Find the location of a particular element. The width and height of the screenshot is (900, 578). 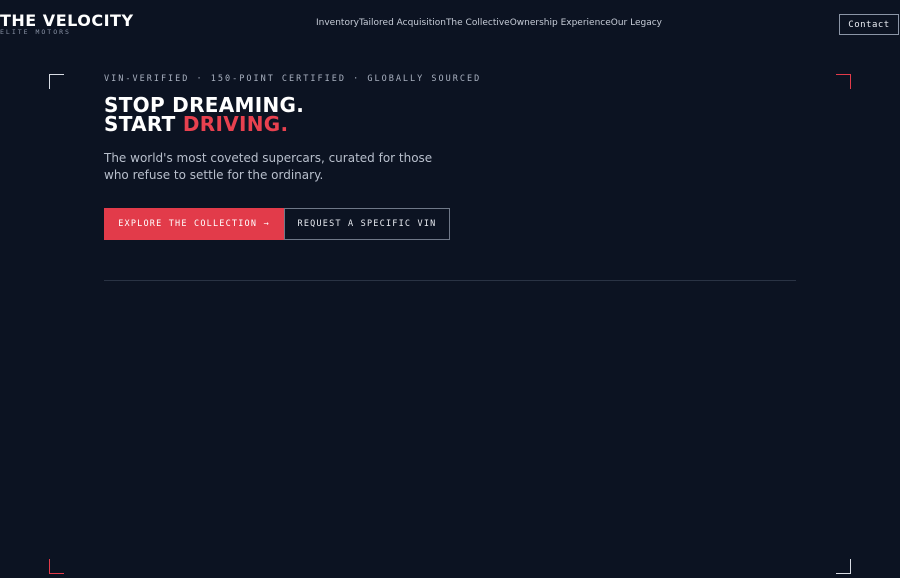

nav-link-inventory: Inventory is located at coordinates (337, 23).